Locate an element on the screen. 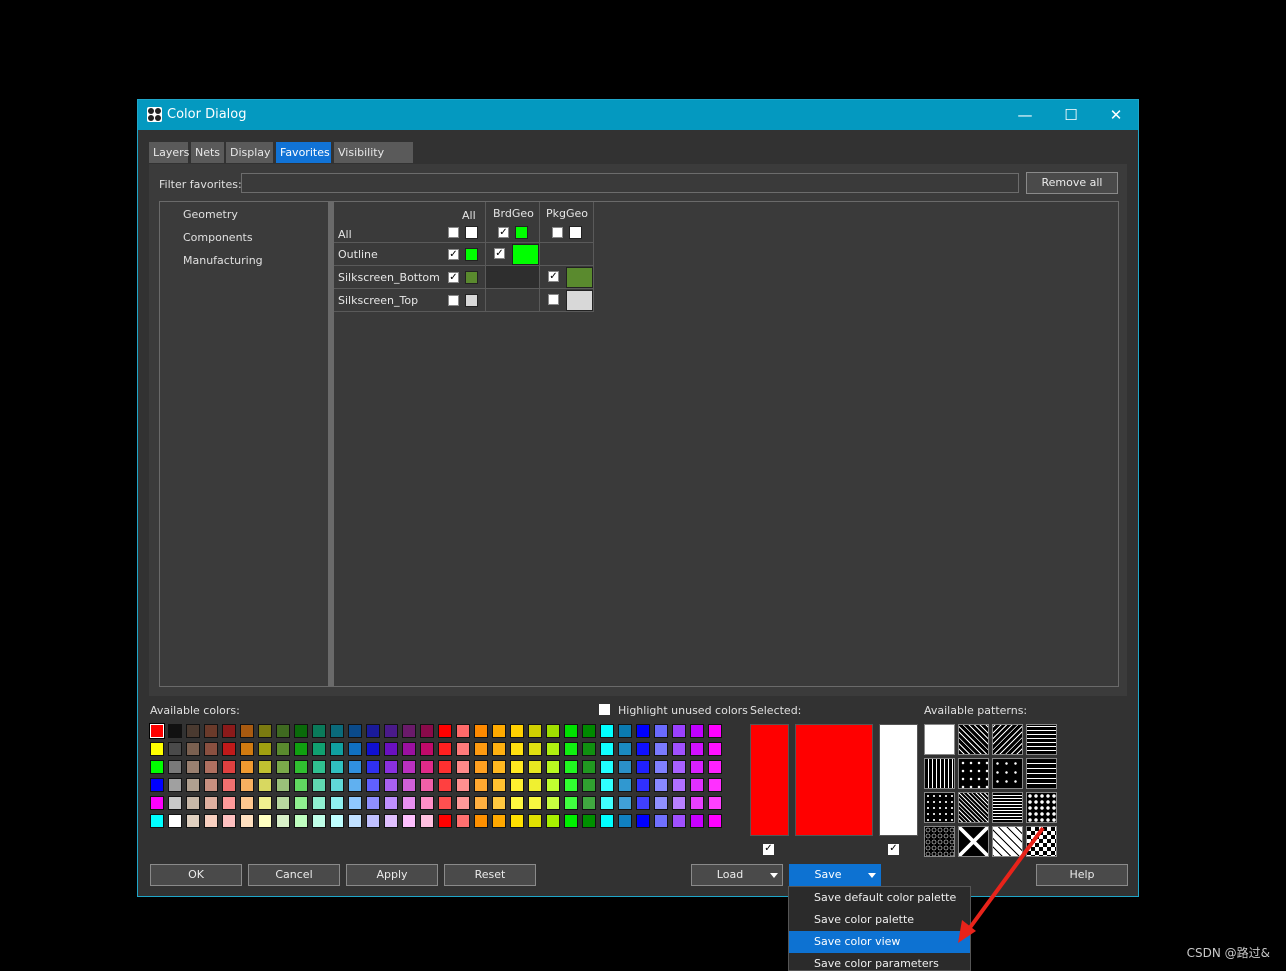  annotation-arrow is located at coordinates (1001, 884).